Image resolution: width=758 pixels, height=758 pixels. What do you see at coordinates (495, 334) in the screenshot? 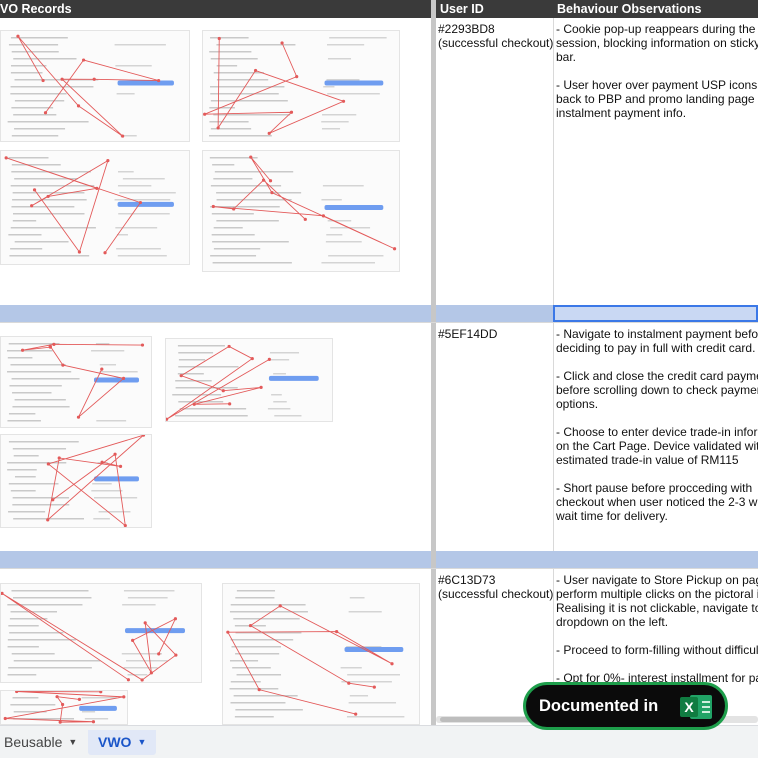
I see `user-id-cell: #5EF14DD` at bounding box center [495, 334].